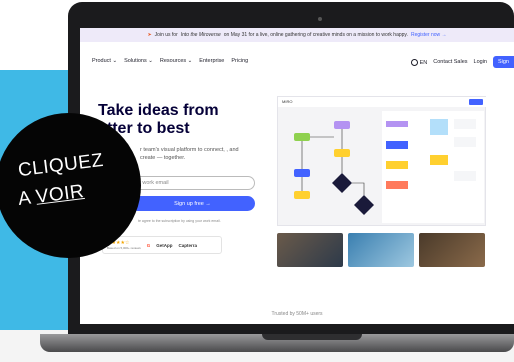 The image size is (514, 362). What do you see at coordinates (176, 61) in the screenshot?
I see `nav-item-resources: Resources ⌄` at bounding box center [176, 61].